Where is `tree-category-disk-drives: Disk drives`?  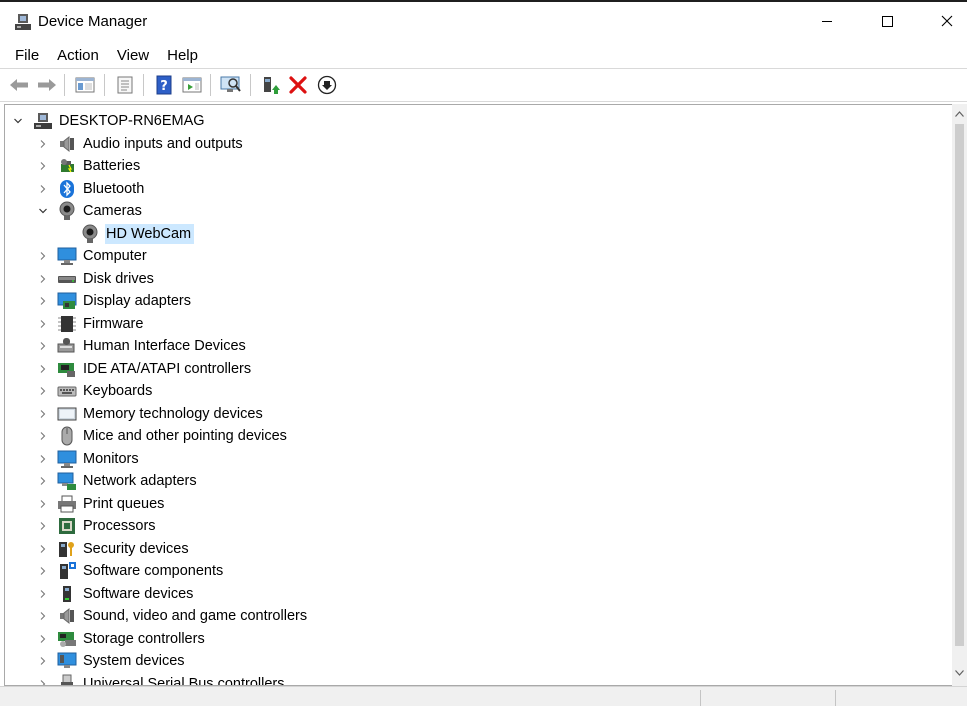
tree-category-disk-drives: Disk drives is located at coordinates (107, 279).